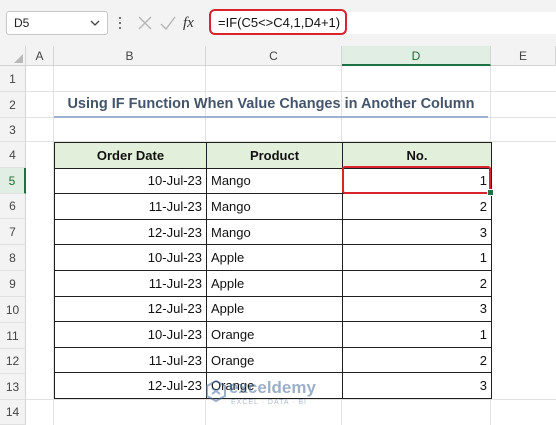  Describe the element at coordinates (130, 155) in the screenshot. I see `header-order-date: Order Date` at that location.